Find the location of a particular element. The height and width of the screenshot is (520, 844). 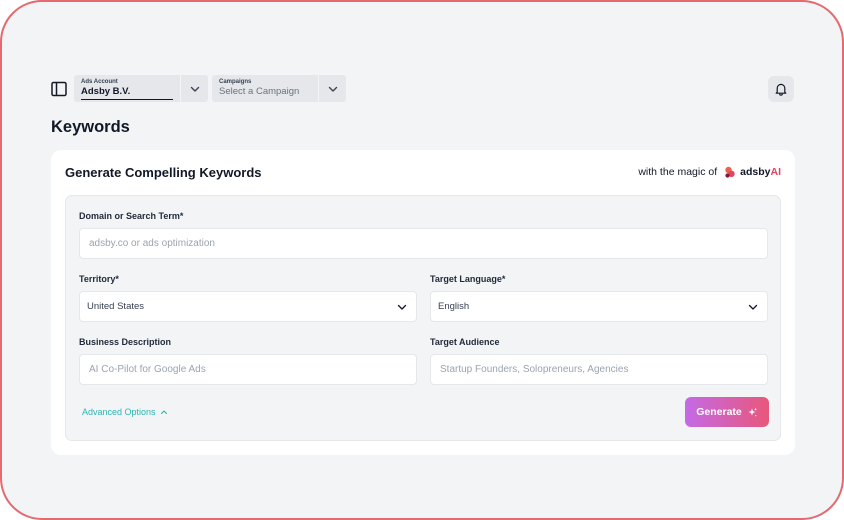

adsby-logo-icon is located at coordinates (730, 172).